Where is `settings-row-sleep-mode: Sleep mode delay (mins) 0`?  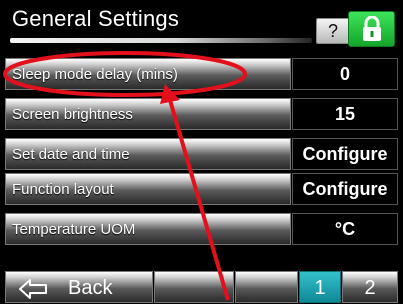 settings-row-sleep-mode: Sleep mode delay (mins) 0 is located at coordinates (201, 74).